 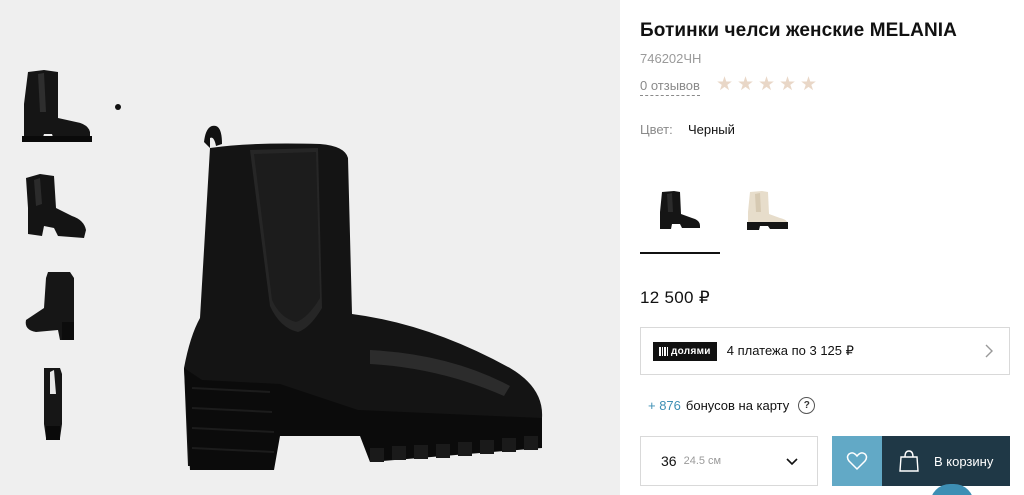 I want to click on color-swatch-beige, so click(x=768, y=210).